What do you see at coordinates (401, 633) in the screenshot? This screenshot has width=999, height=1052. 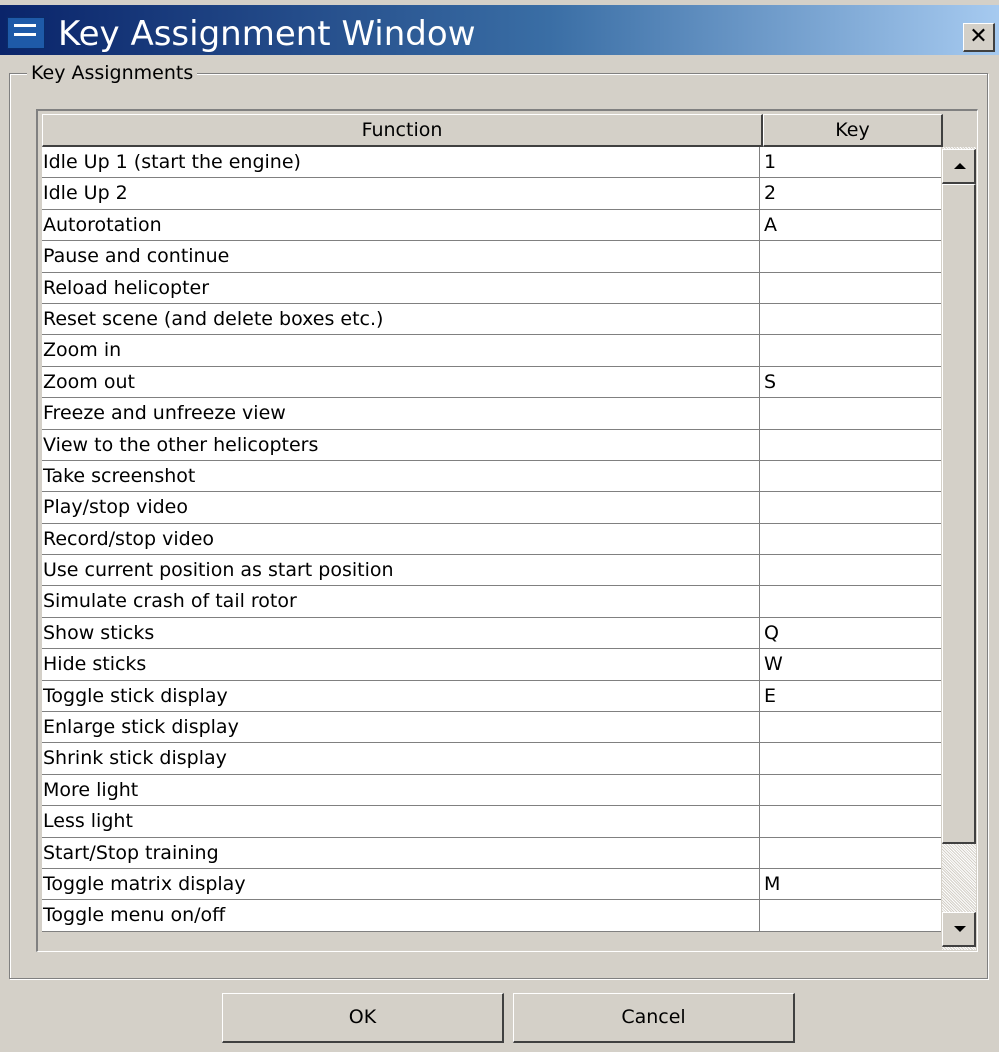 I see `function-cell: Show sticks` at bounding box center [401, 633].